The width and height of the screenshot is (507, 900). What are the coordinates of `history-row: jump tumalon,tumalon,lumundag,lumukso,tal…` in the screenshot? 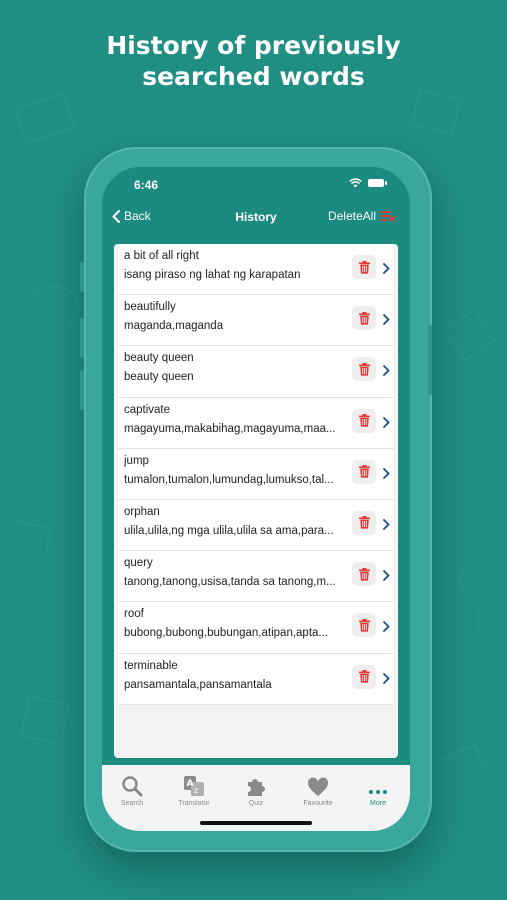 It's located at (256, 474).